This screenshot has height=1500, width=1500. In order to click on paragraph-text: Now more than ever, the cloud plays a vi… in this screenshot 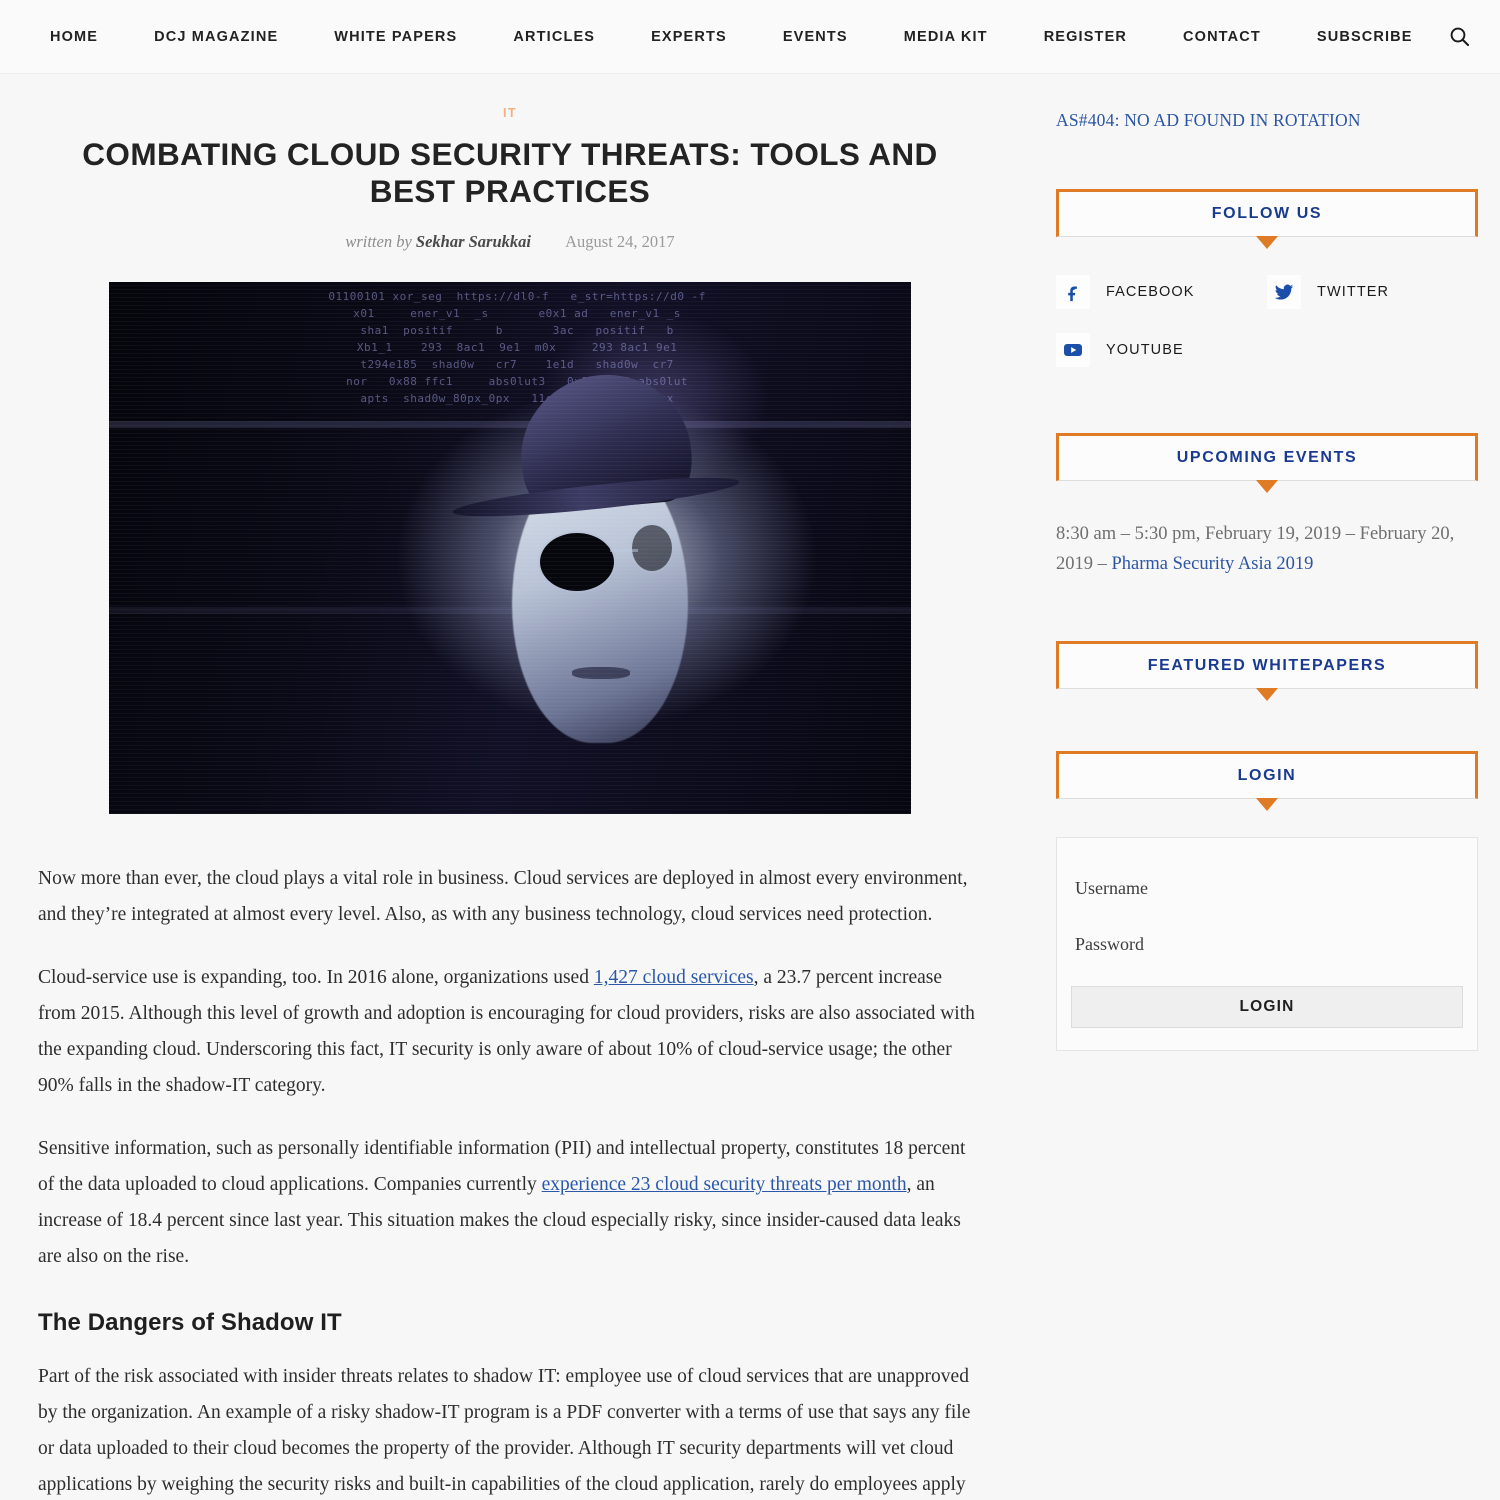, I will do `click(503, 897)`.